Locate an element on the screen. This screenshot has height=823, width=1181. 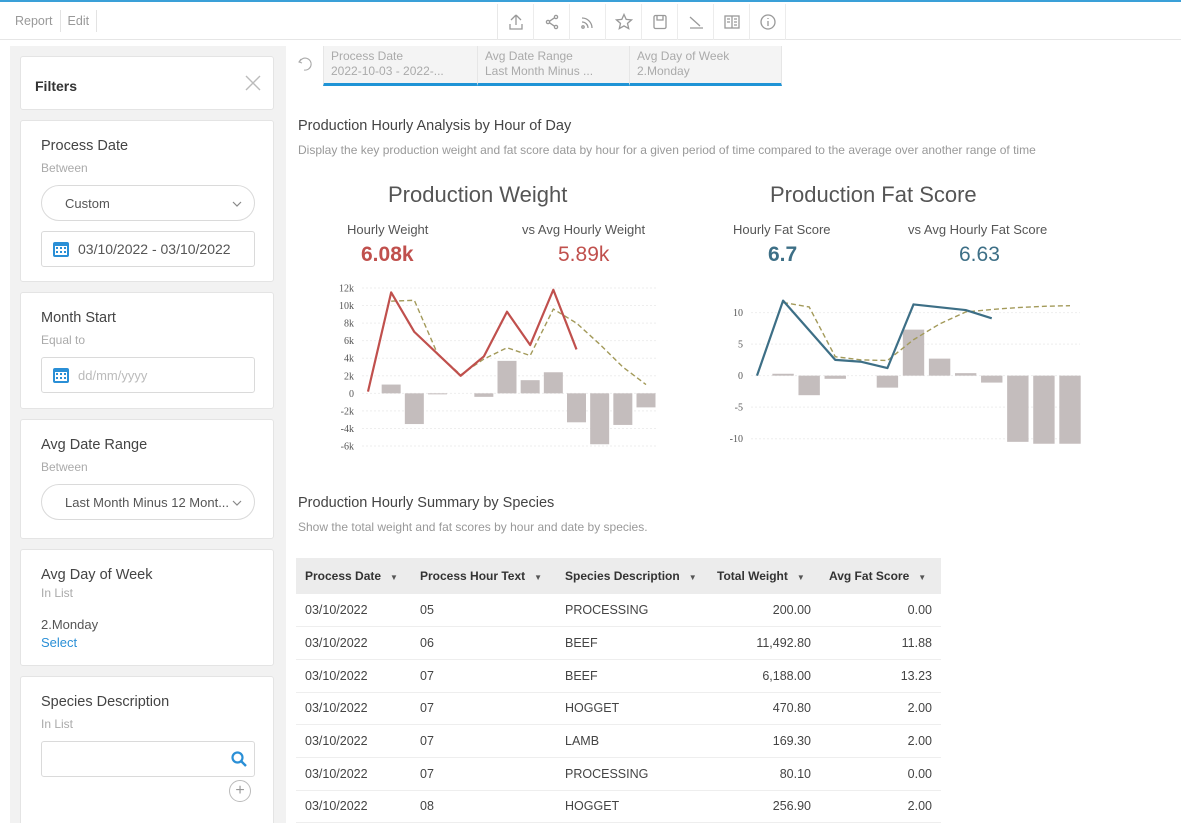
table-row: 03/10/2022 07 BEEF 6,188.00 13.23 is located at coordinates (618, 676).